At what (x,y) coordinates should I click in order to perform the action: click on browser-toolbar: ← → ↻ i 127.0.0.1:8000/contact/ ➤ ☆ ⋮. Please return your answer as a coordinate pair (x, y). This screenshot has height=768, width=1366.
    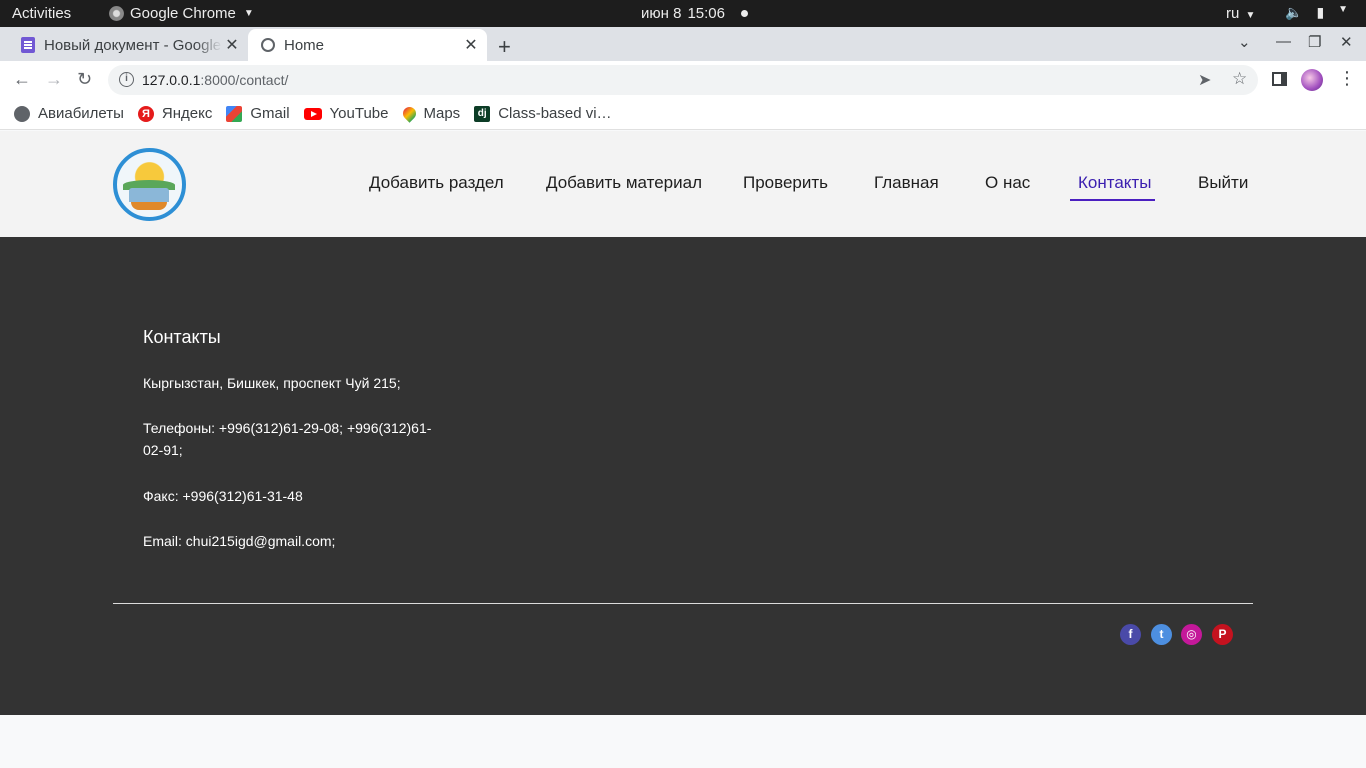
    Looking at the image, I should click on (683, 79).